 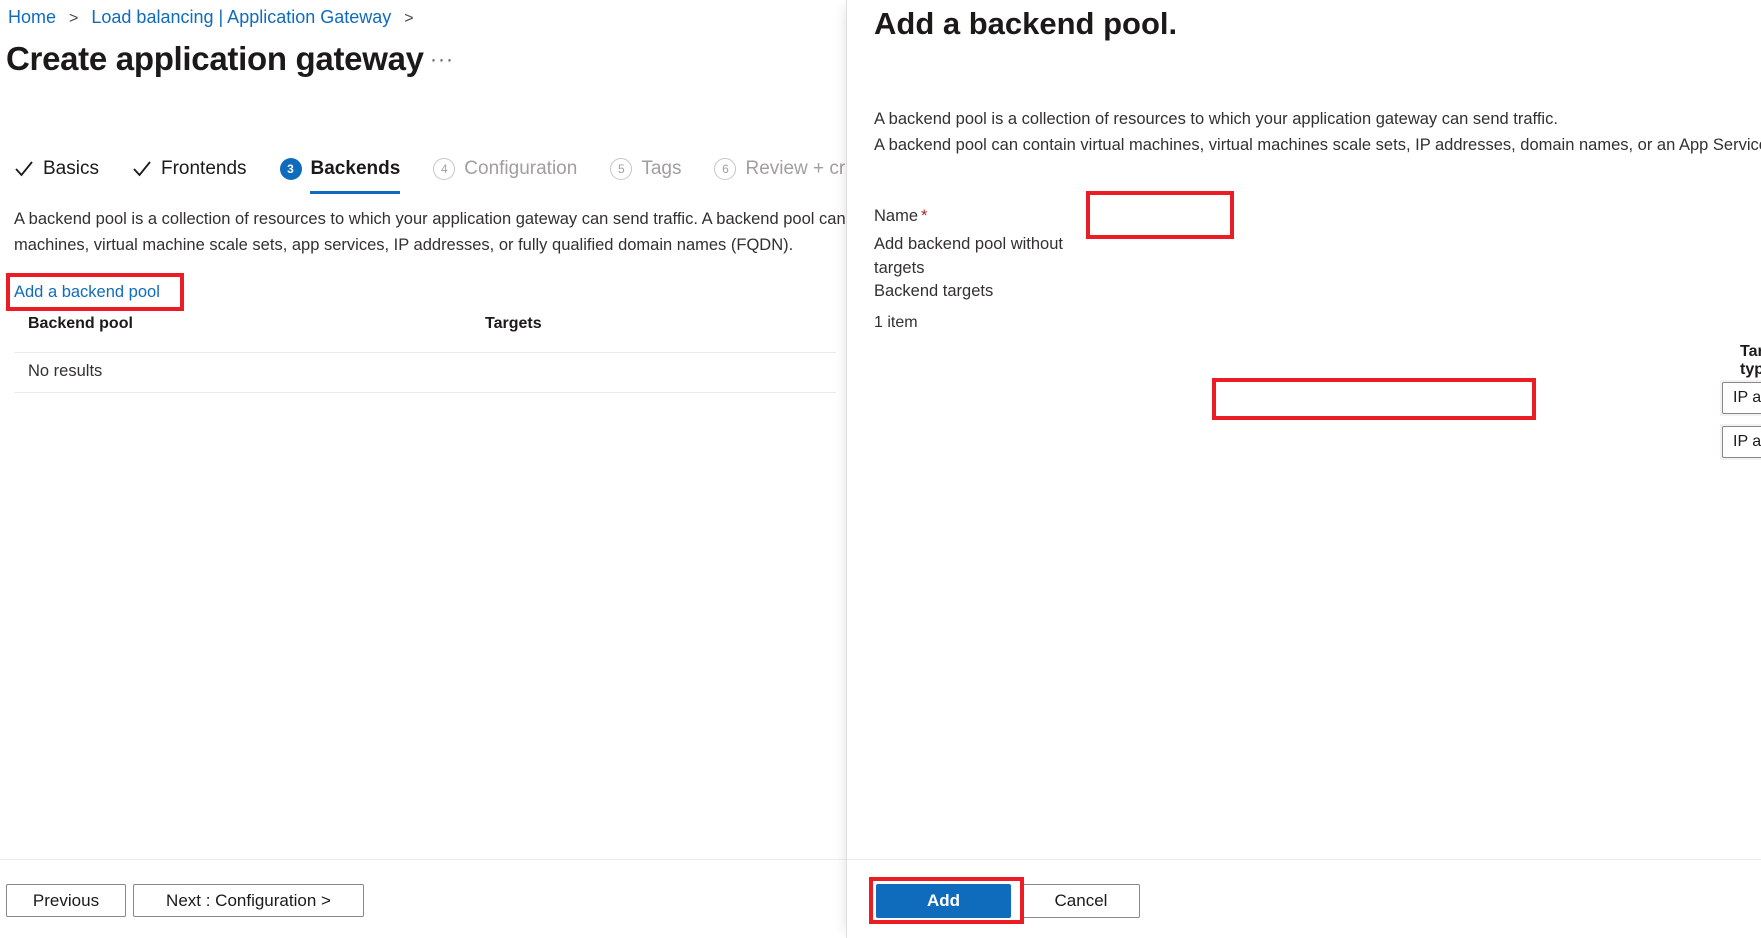 I want to click on add-backend-pool-link: Add a backend pool, so click(x=87, y=292).